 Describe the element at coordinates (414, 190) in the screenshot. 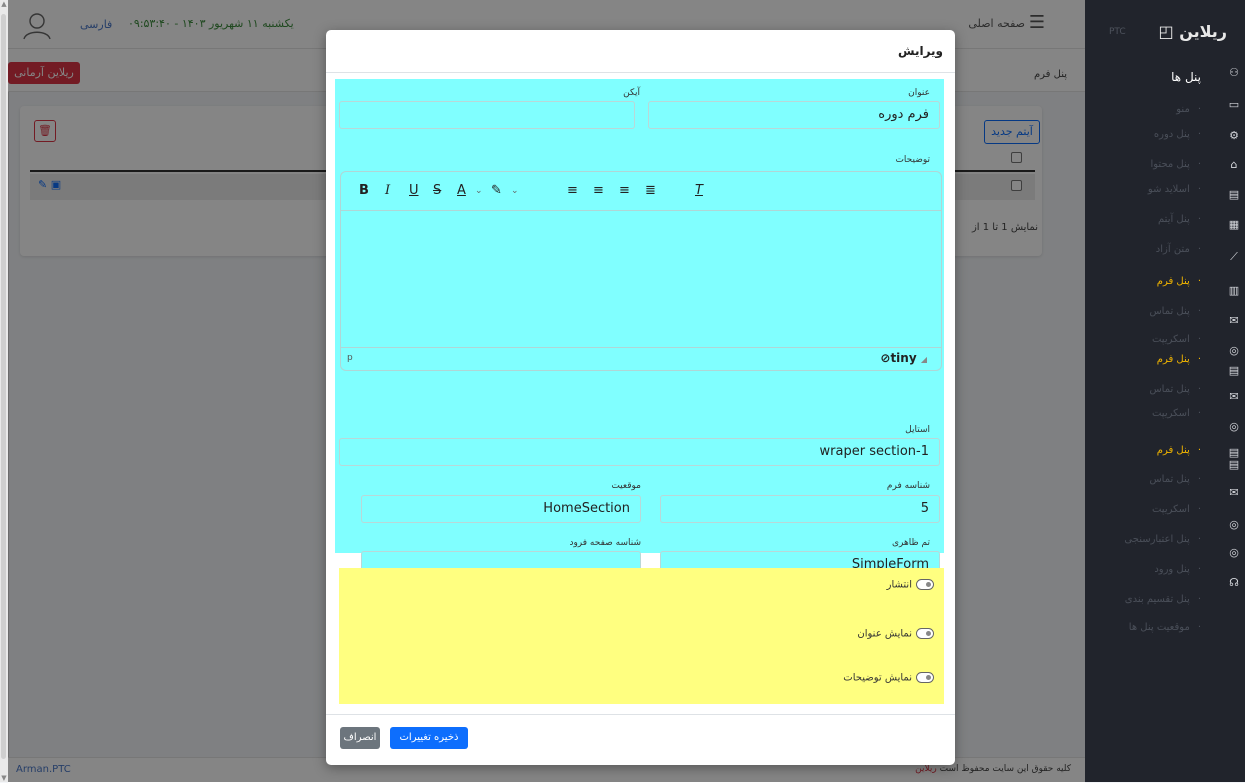

I see `underline-icon: U` at that location.